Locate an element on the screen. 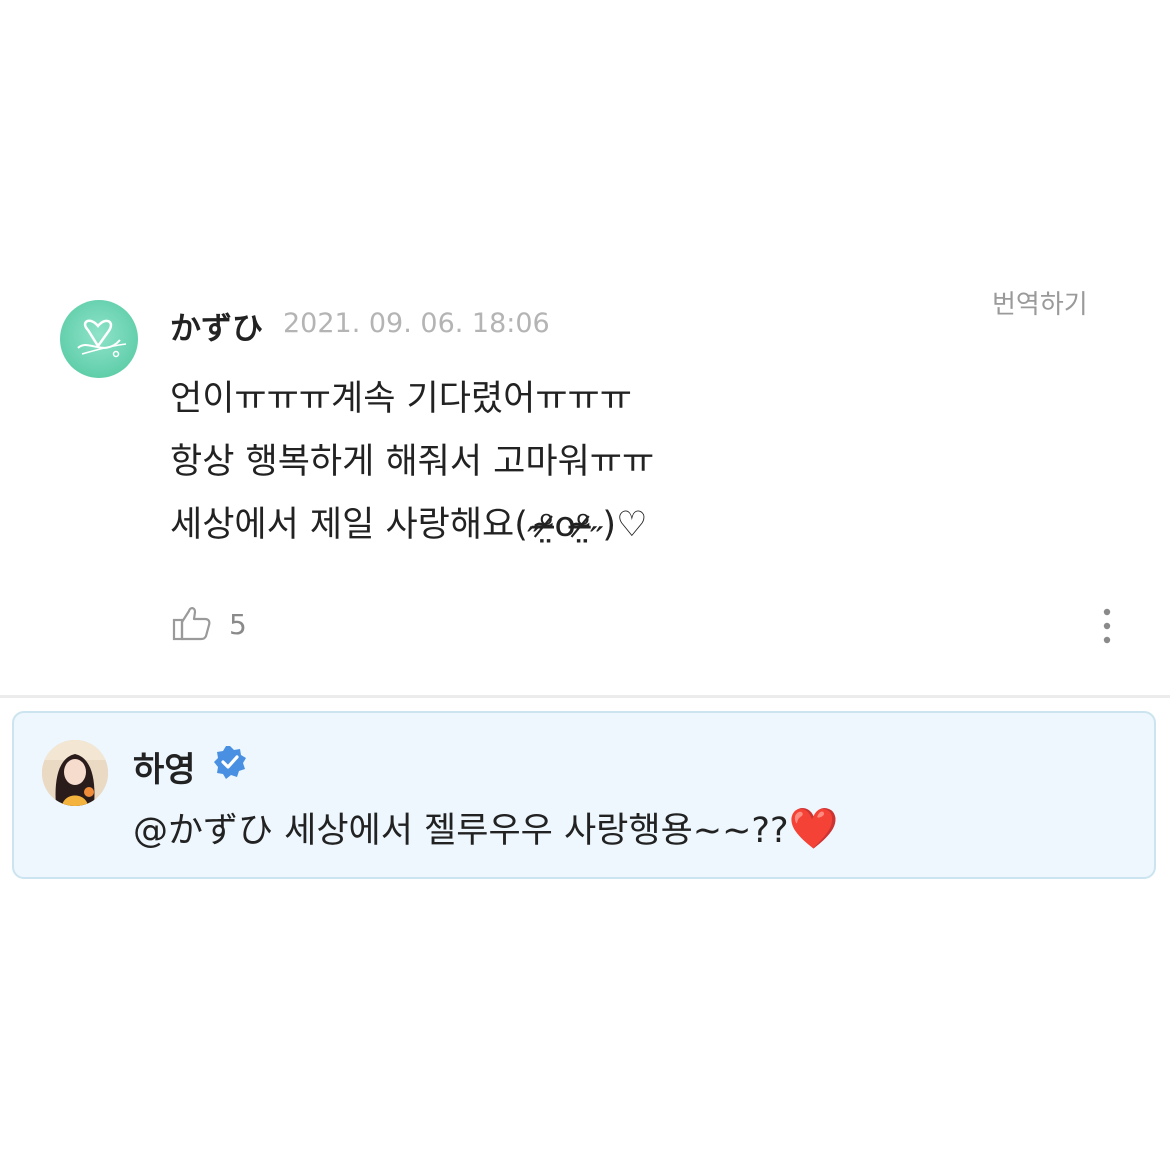 The width and height of the screenshot is (1170, 1170). translate-button: 번역하기 is located at coordinates (1040, 302).